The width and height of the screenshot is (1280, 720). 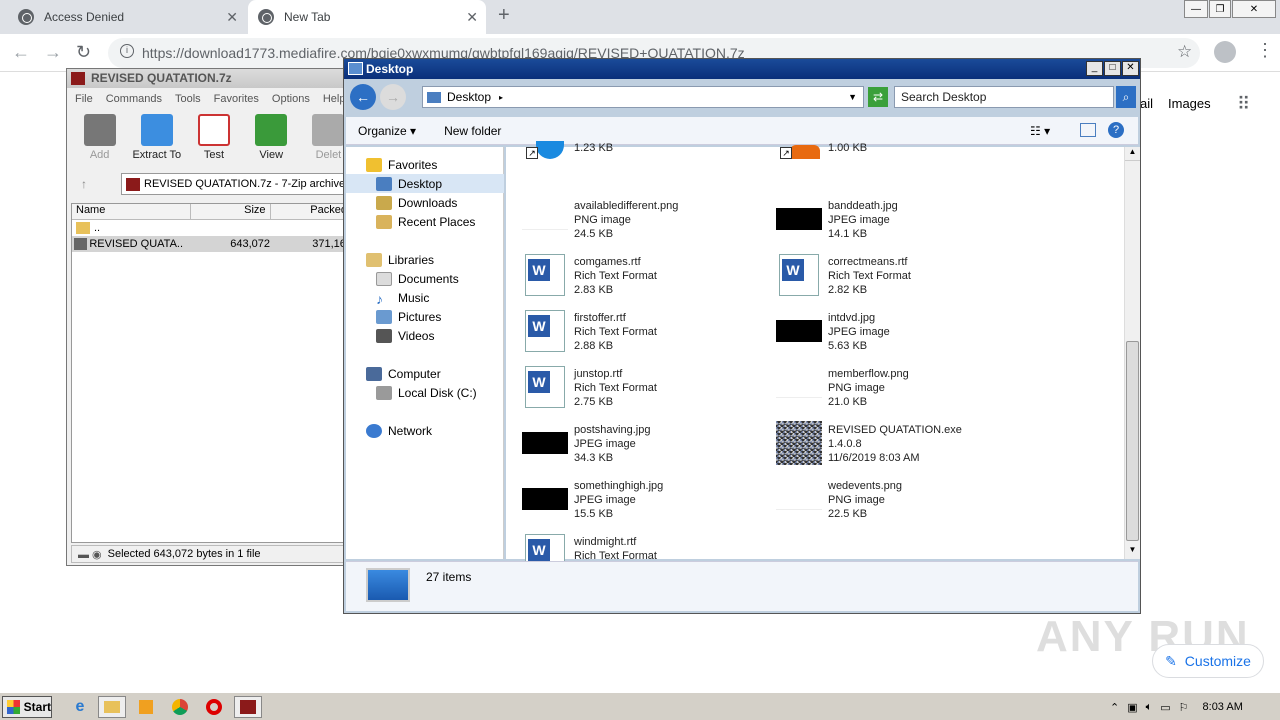 What do you see at coordinates (1004, 97) in the screenshot?
I see `search-input: Search Desktop` at bounding box center [1004, 97].